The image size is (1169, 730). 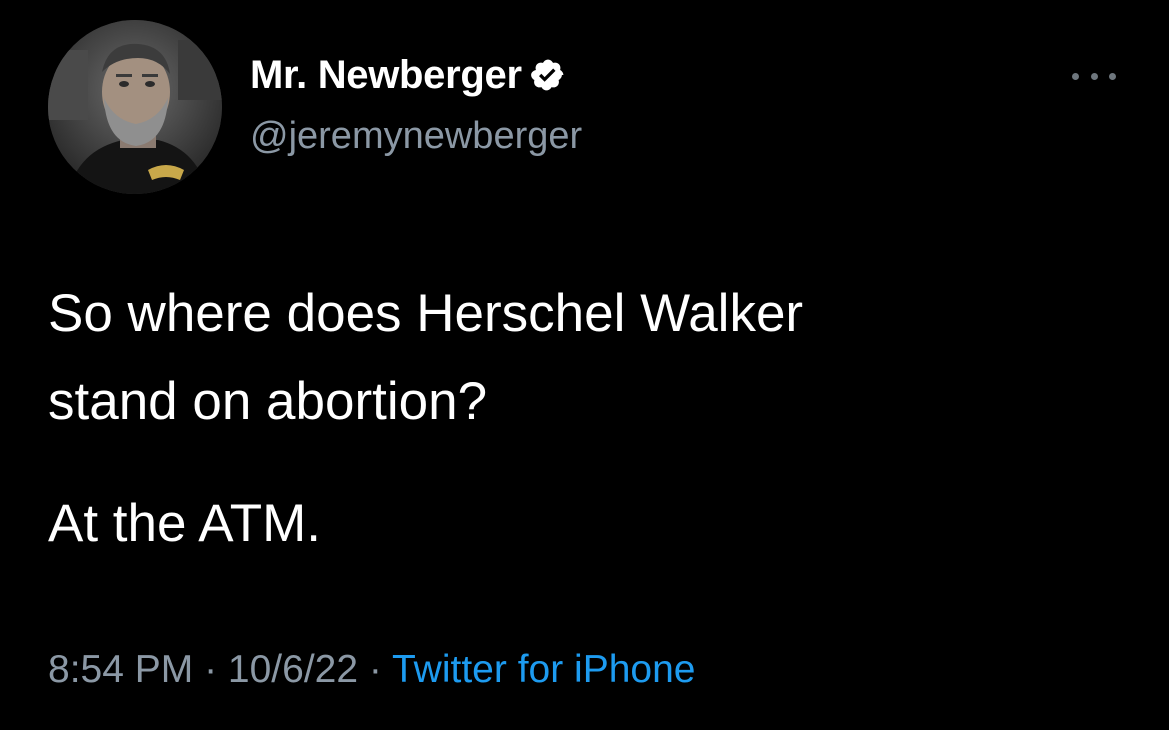 I want to click on tweet-metadata: 8:54 PM · 10/6/22 · Twitter for iPhone, so click(x=371, y=670).